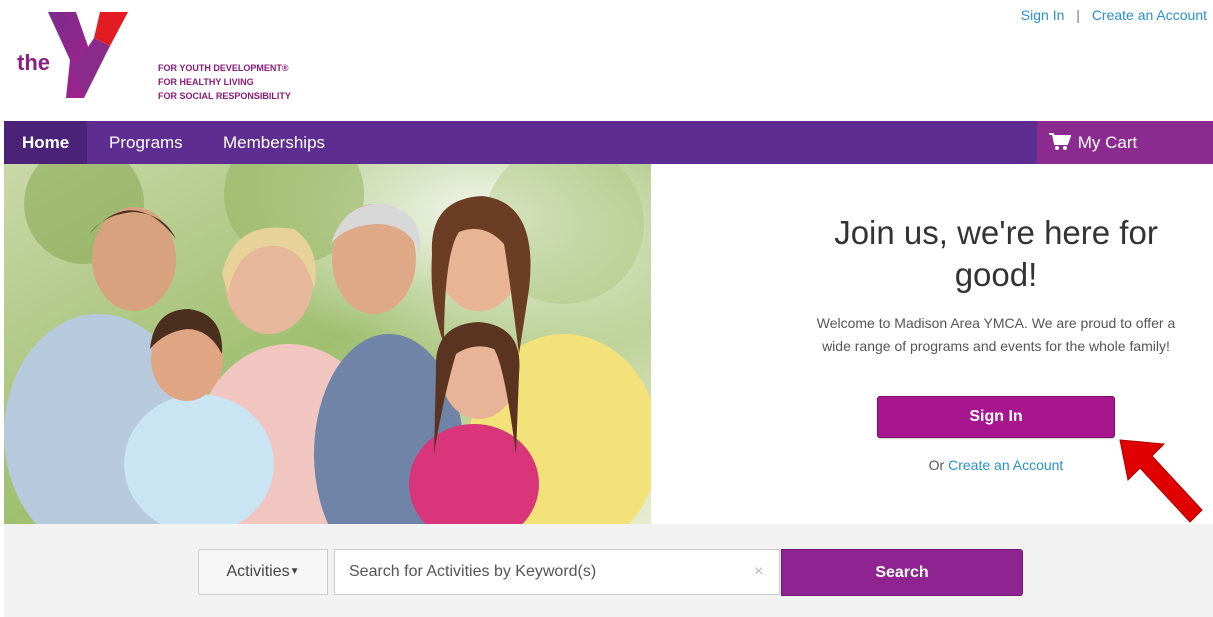 Image resolution: width=1213 pixels, height=617 pixels. I want to click on cart-label: My Cart, so click(1107, 142).